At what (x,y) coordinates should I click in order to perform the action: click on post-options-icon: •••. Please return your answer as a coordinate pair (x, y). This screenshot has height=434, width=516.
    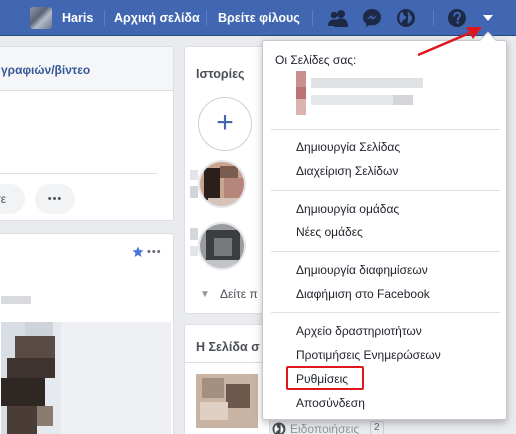
    Looking at the image, I should click on (154, 252).